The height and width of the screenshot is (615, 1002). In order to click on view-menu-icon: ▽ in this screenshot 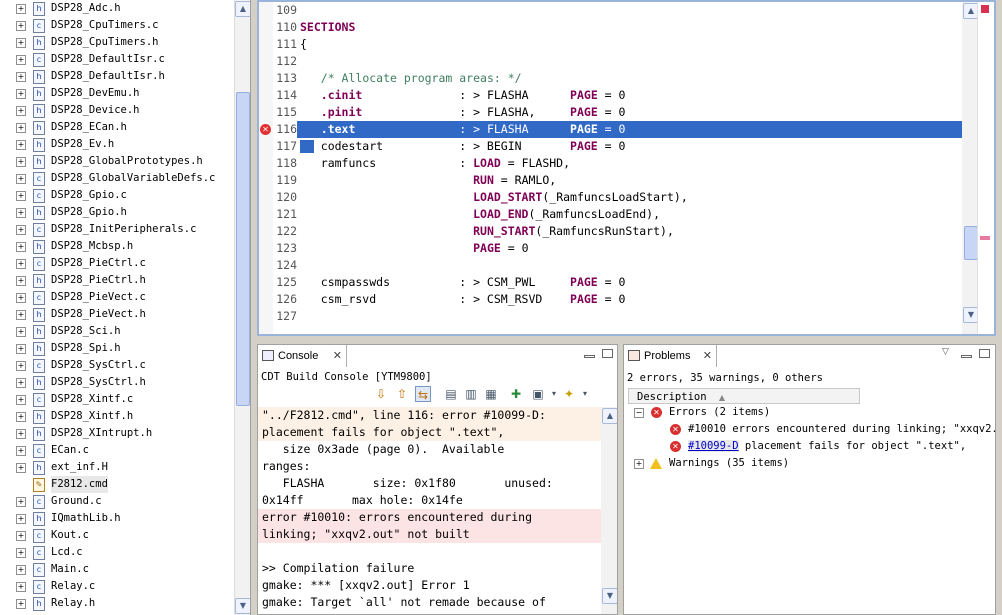, I will do `click(945, 352)`.